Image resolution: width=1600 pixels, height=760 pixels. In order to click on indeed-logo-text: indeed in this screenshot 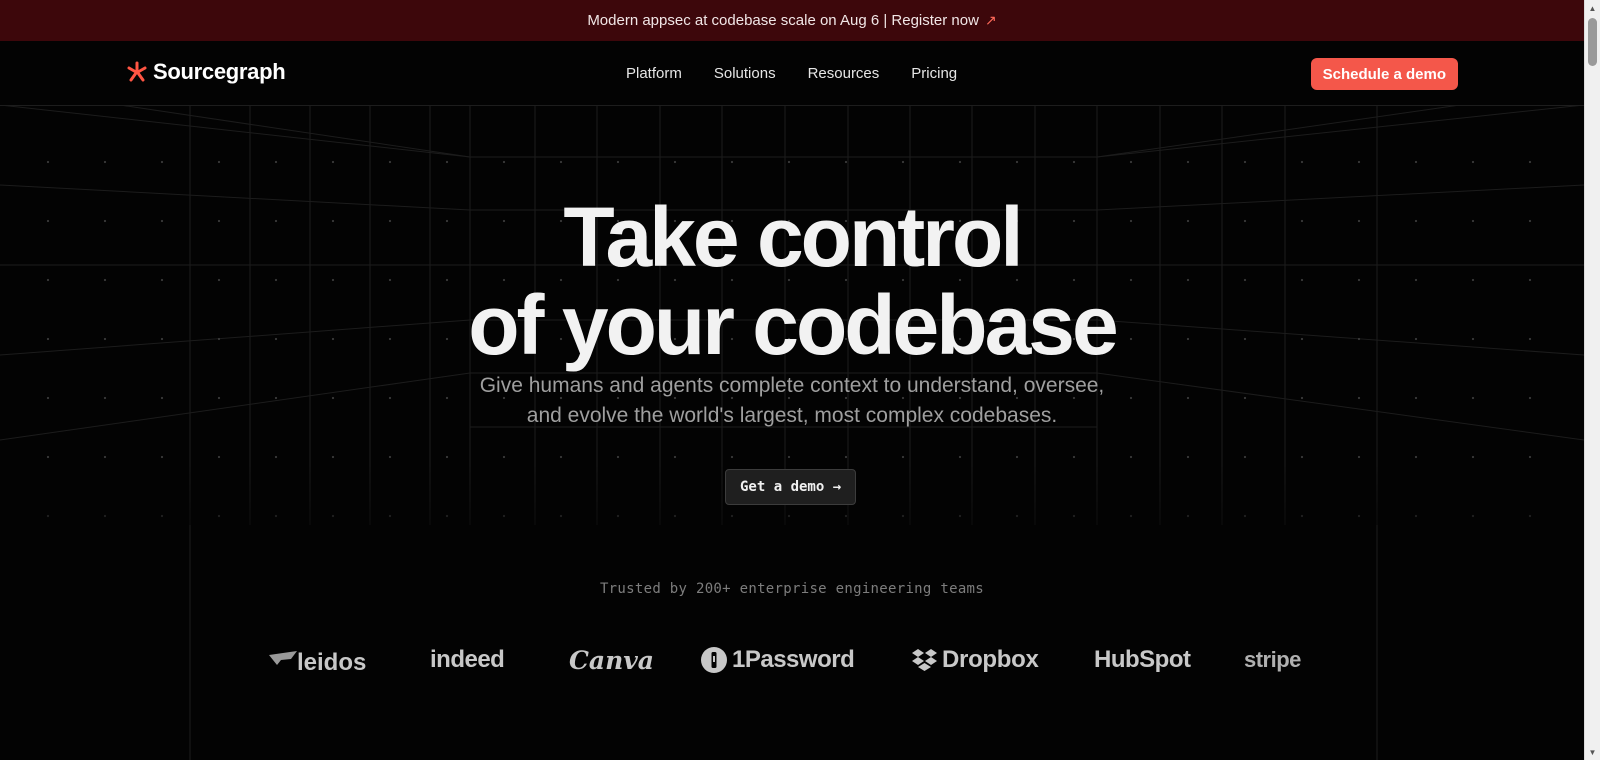, I will do `click(467, 659)`.